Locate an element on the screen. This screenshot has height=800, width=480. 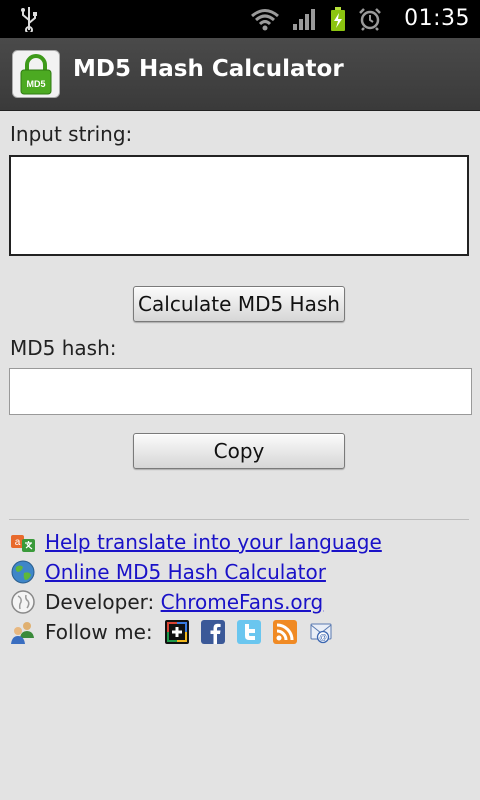
translate-link: Help translate into your language is located at coordinates (213, 542).